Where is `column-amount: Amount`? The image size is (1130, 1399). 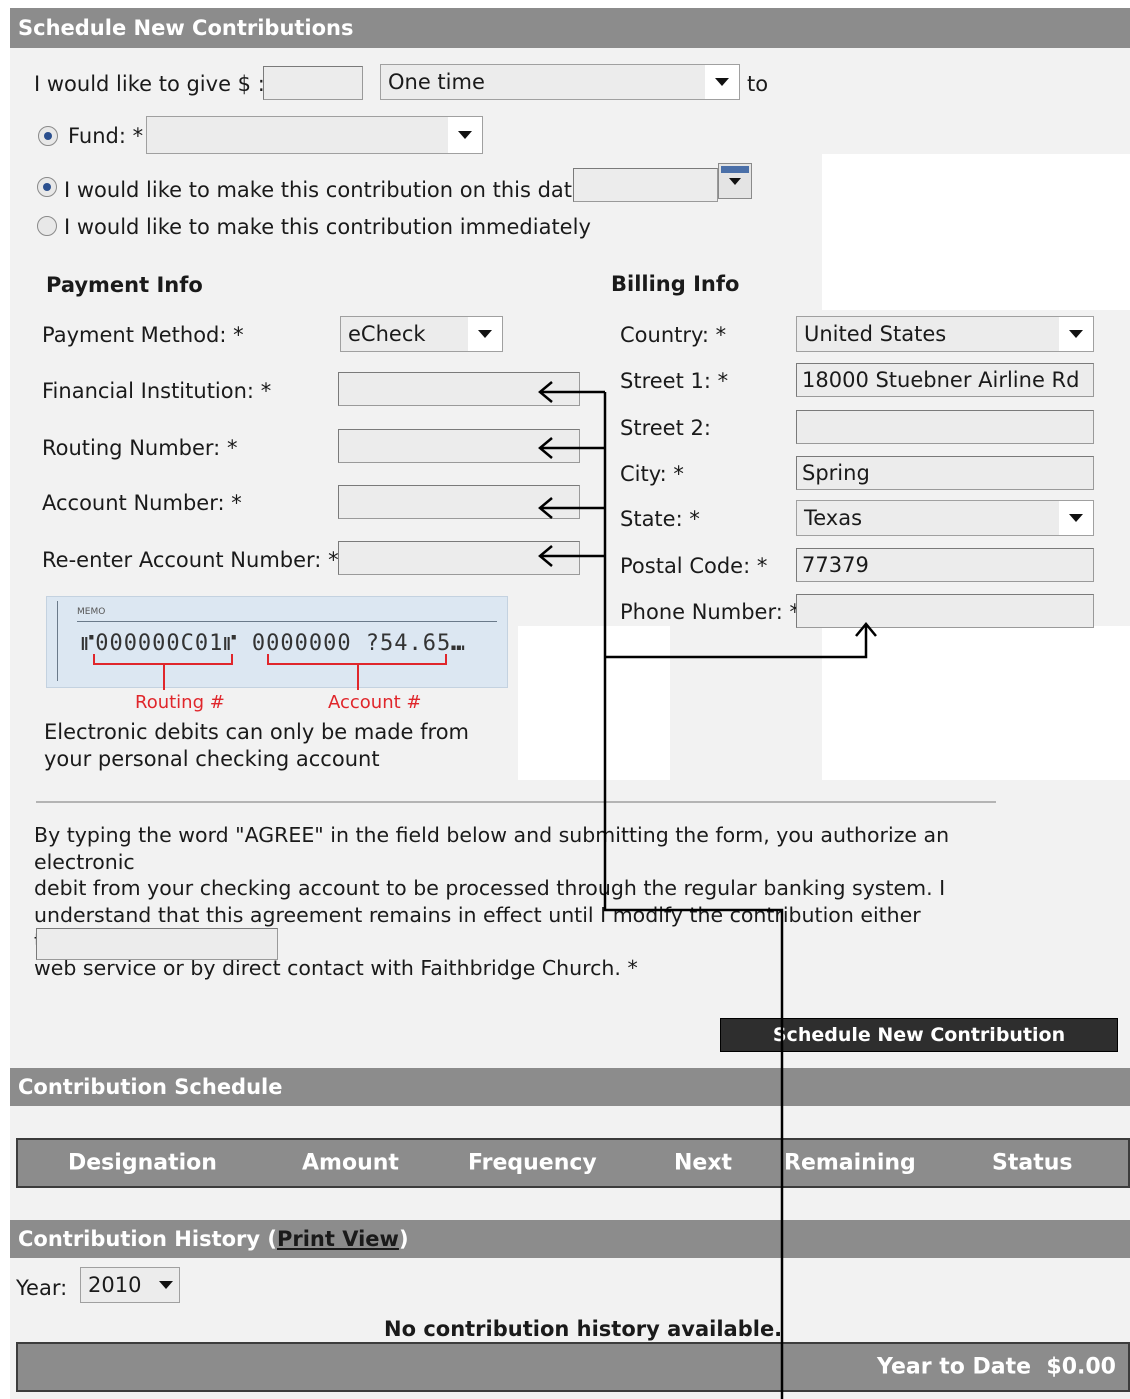
column-amount: Amount is located at coordinates (350, 1163).